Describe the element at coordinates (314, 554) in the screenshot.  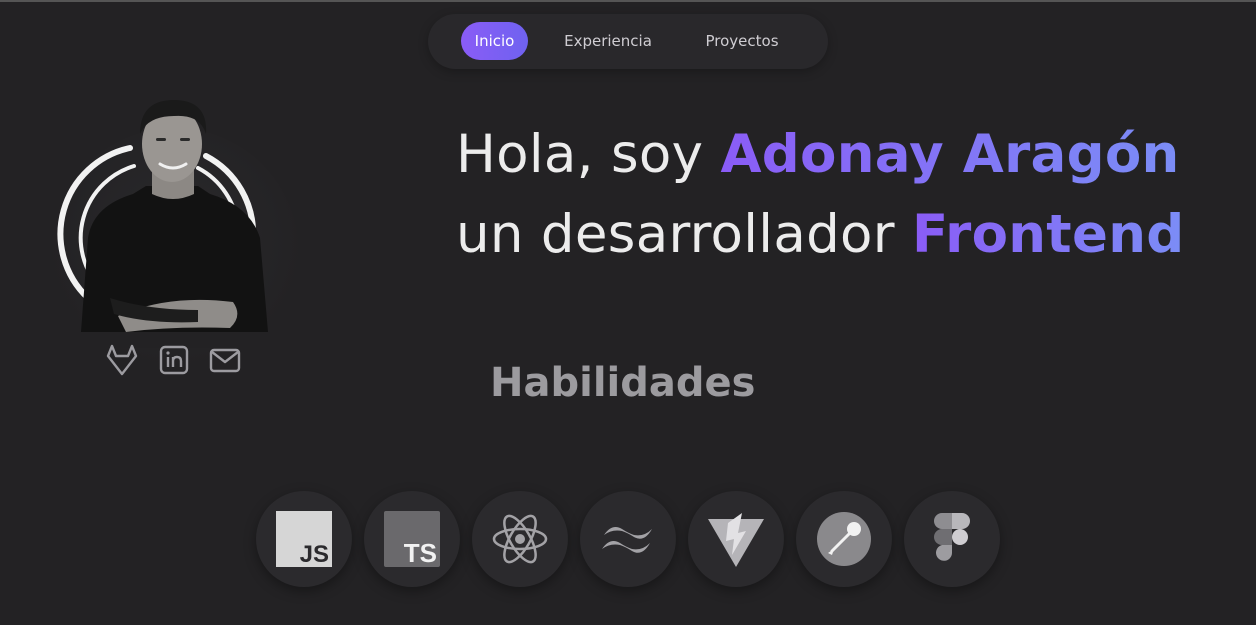
I see `svg-text: JS` at that location.